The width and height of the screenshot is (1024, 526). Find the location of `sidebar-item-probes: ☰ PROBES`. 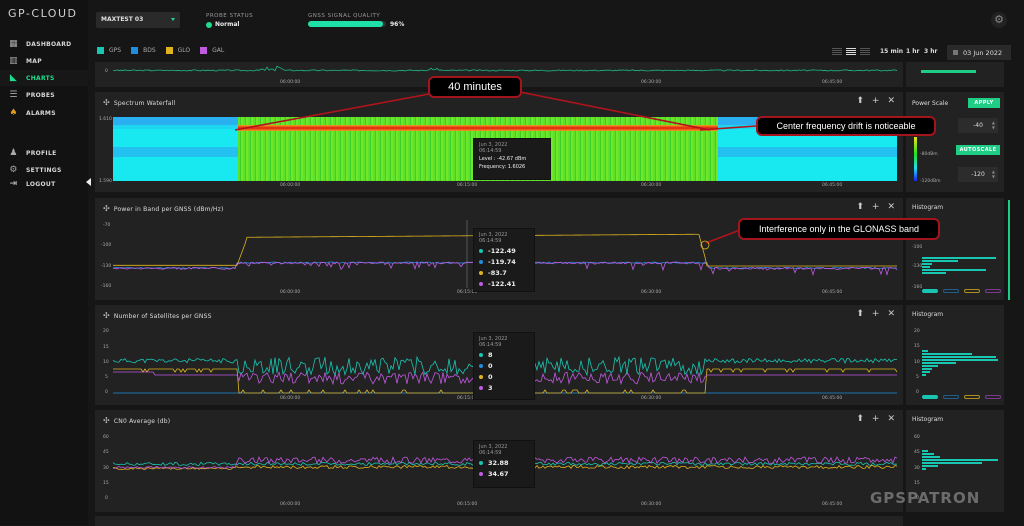

sidebar-item-probes: ☰ PROBES is located at coordinates (44, 95).